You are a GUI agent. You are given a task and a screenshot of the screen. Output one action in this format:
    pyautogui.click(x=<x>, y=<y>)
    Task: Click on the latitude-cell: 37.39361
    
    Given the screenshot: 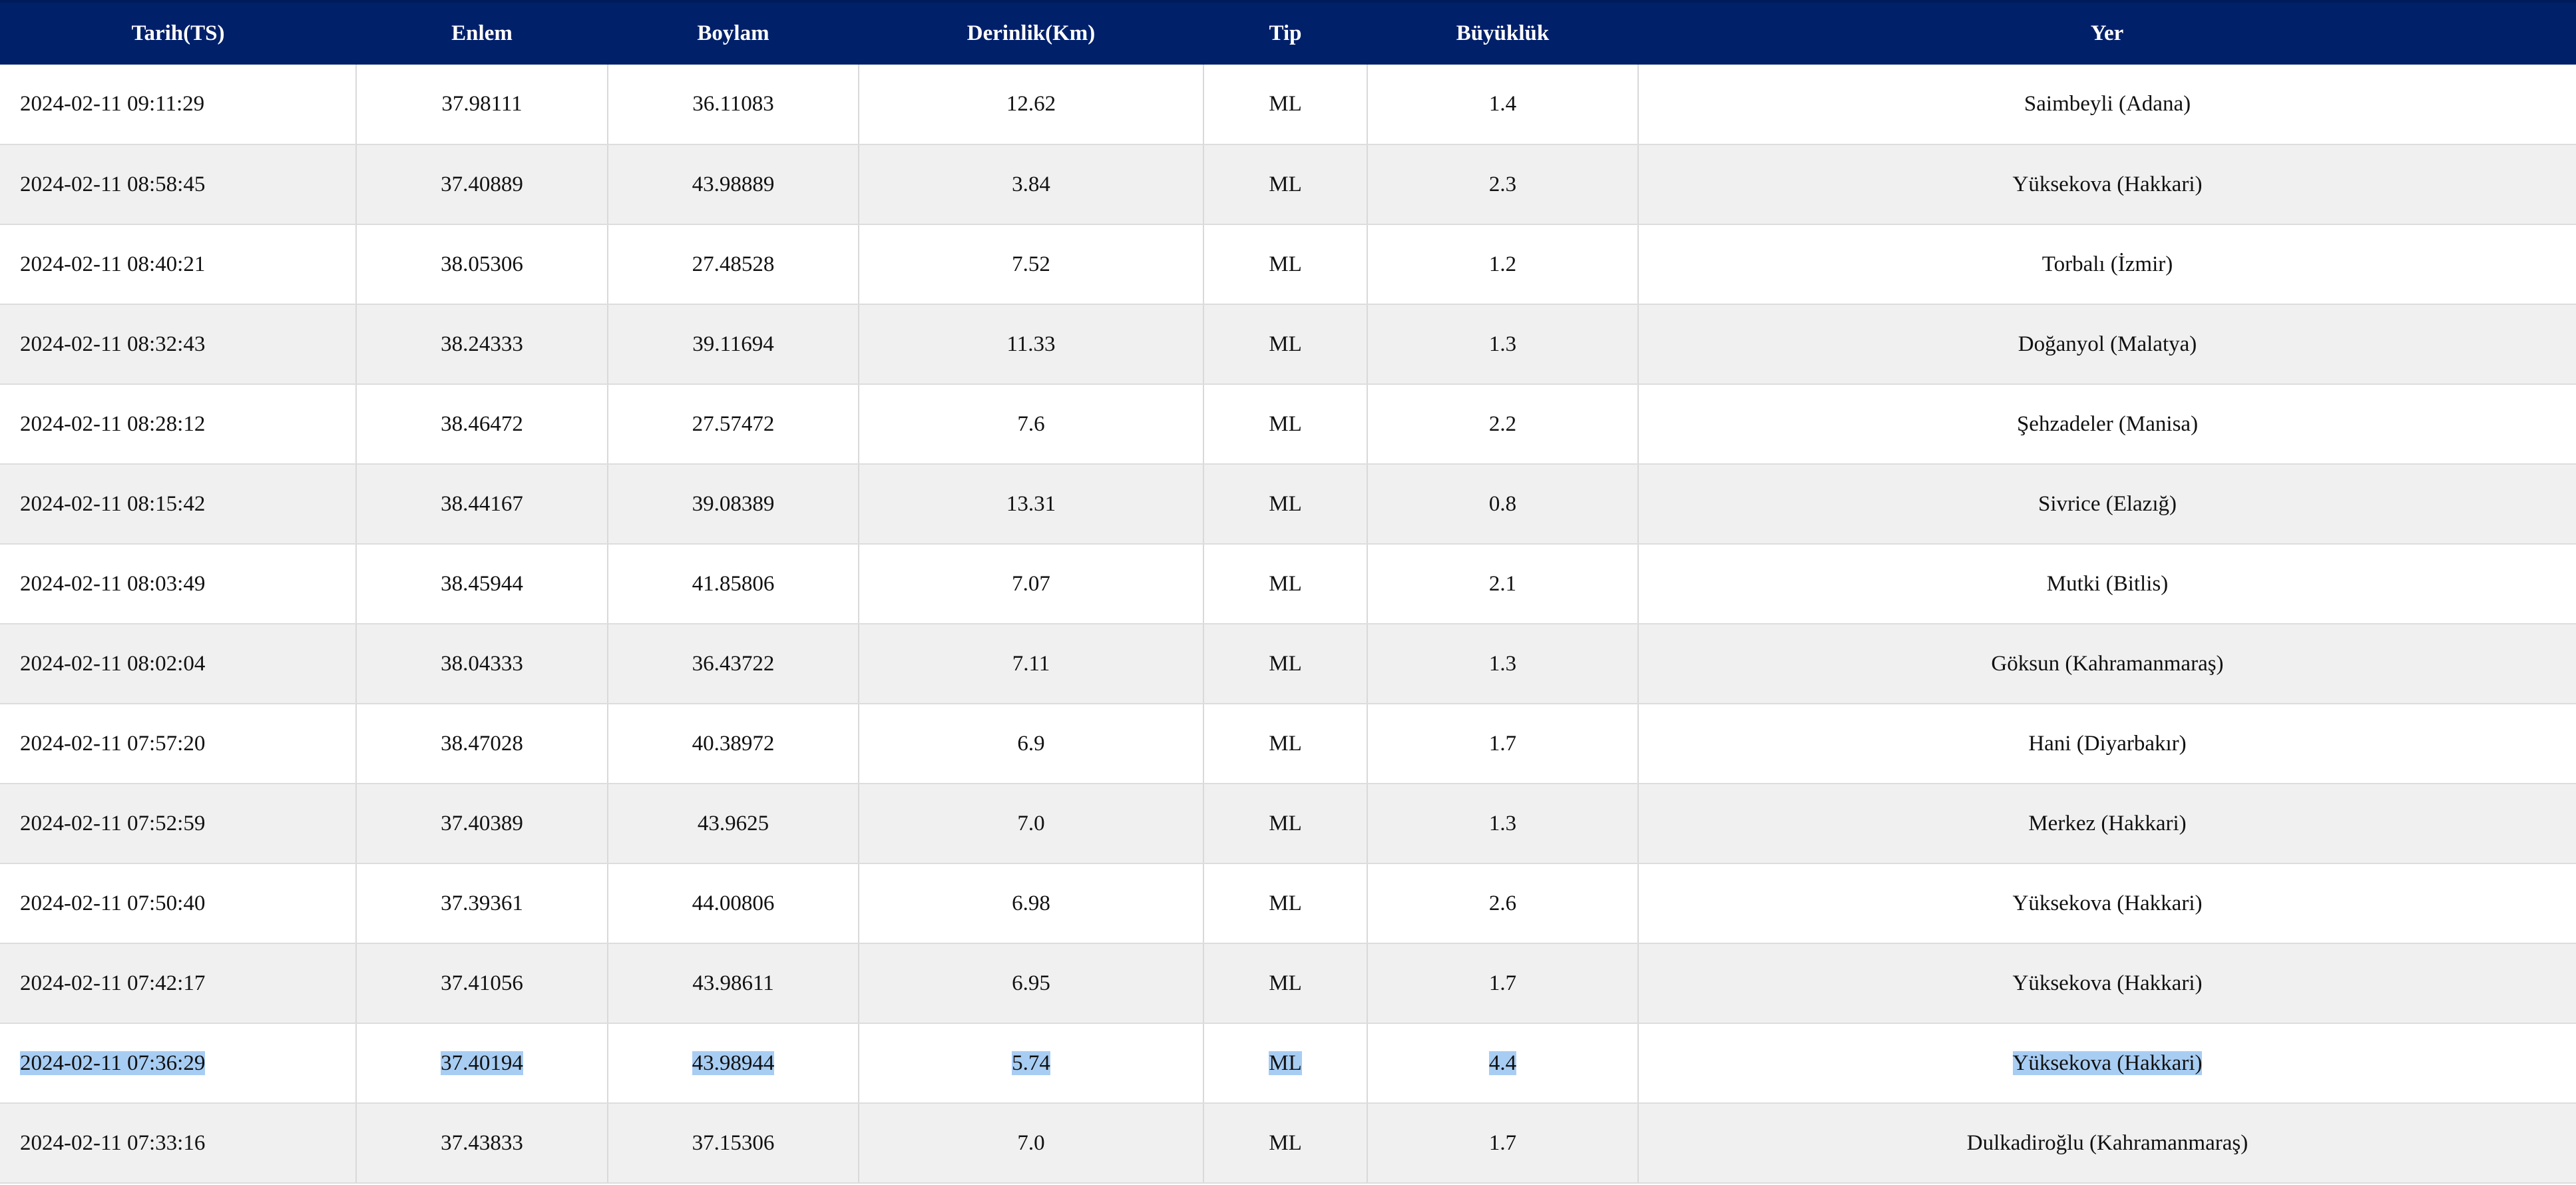 What is the action you would take?
    pyautogui.click(x=481, y=903)
    